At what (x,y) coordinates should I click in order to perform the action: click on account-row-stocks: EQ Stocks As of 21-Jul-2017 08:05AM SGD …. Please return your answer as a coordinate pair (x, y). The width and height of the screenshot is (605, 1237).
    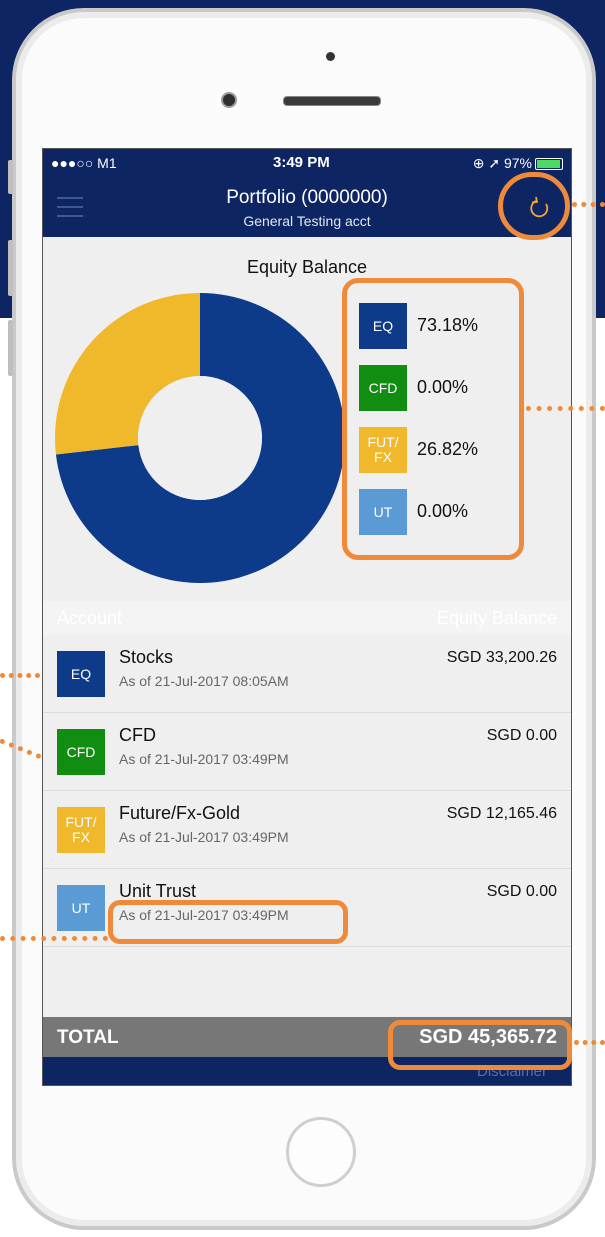
    Looking at the image, I should click on (307, 674).